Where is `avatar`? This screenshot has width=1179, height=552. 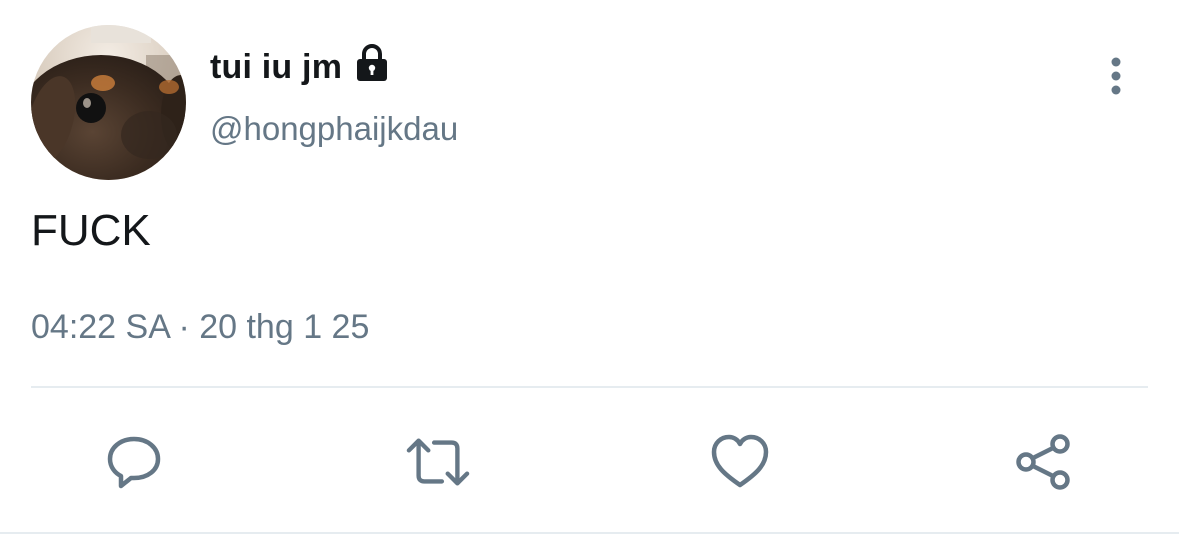
avatar is located at coordinates (108, 102).